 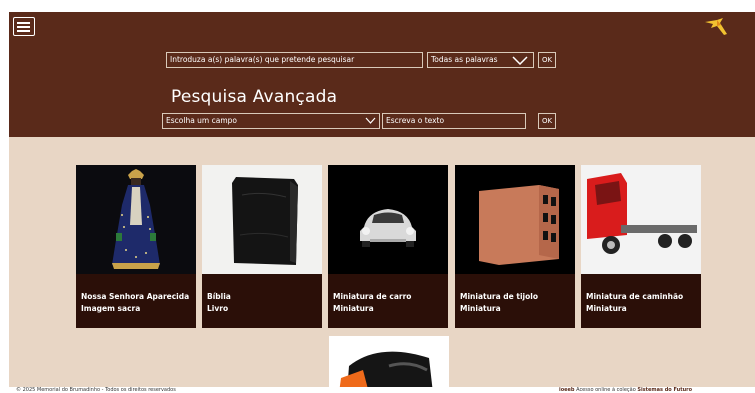 What do you see at coordinates (135, 296) in the screenshot?
I see `card-title: Nossa Senhora Aparecida` at bounding box center [135, 296].